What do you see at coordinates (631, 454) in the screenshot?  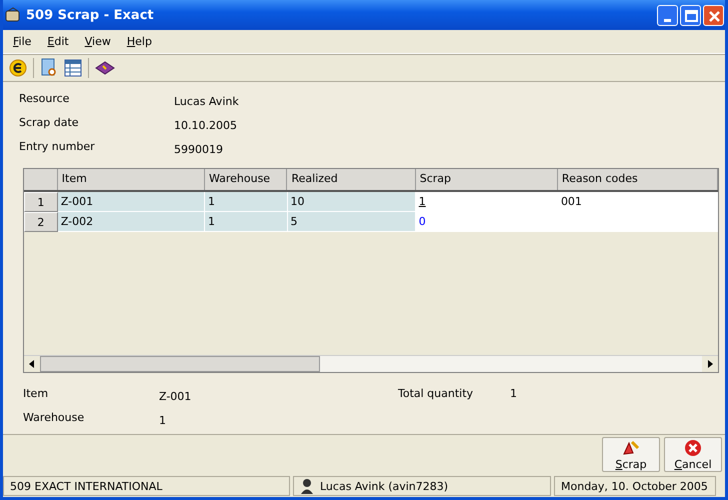 I see `scrap-button: Scrap` at bounding box center [631, 454].